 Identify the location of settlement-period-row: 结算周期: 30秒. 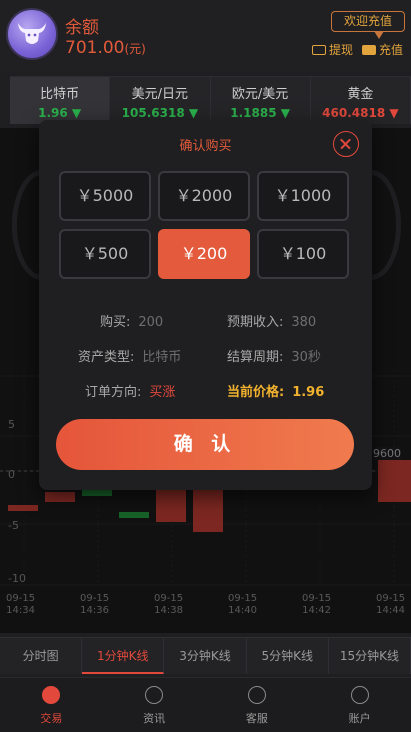
(274, 355).